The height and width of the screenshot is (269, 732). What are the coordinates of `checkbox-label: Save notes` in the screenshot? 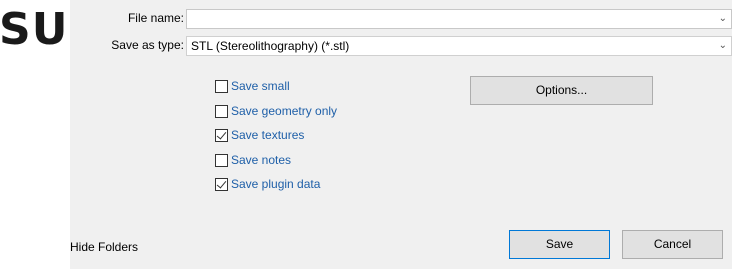 It's located at (261, 160).